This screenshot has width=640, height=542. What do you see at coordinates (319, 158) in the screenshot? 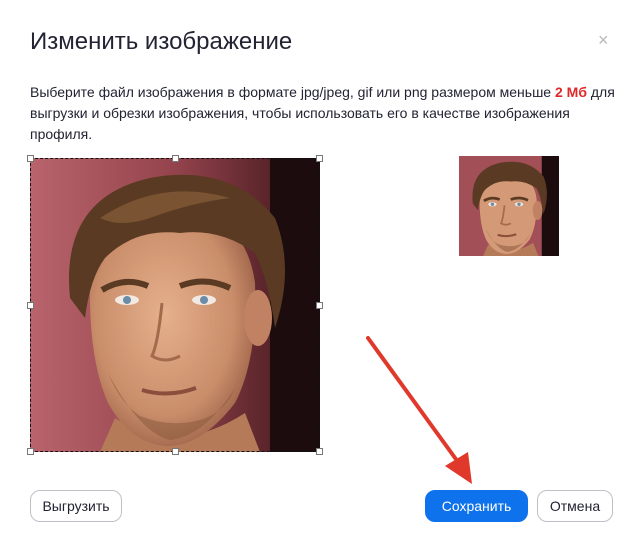
I see `crop-handle-top-right` at bounding box center [319, 158].